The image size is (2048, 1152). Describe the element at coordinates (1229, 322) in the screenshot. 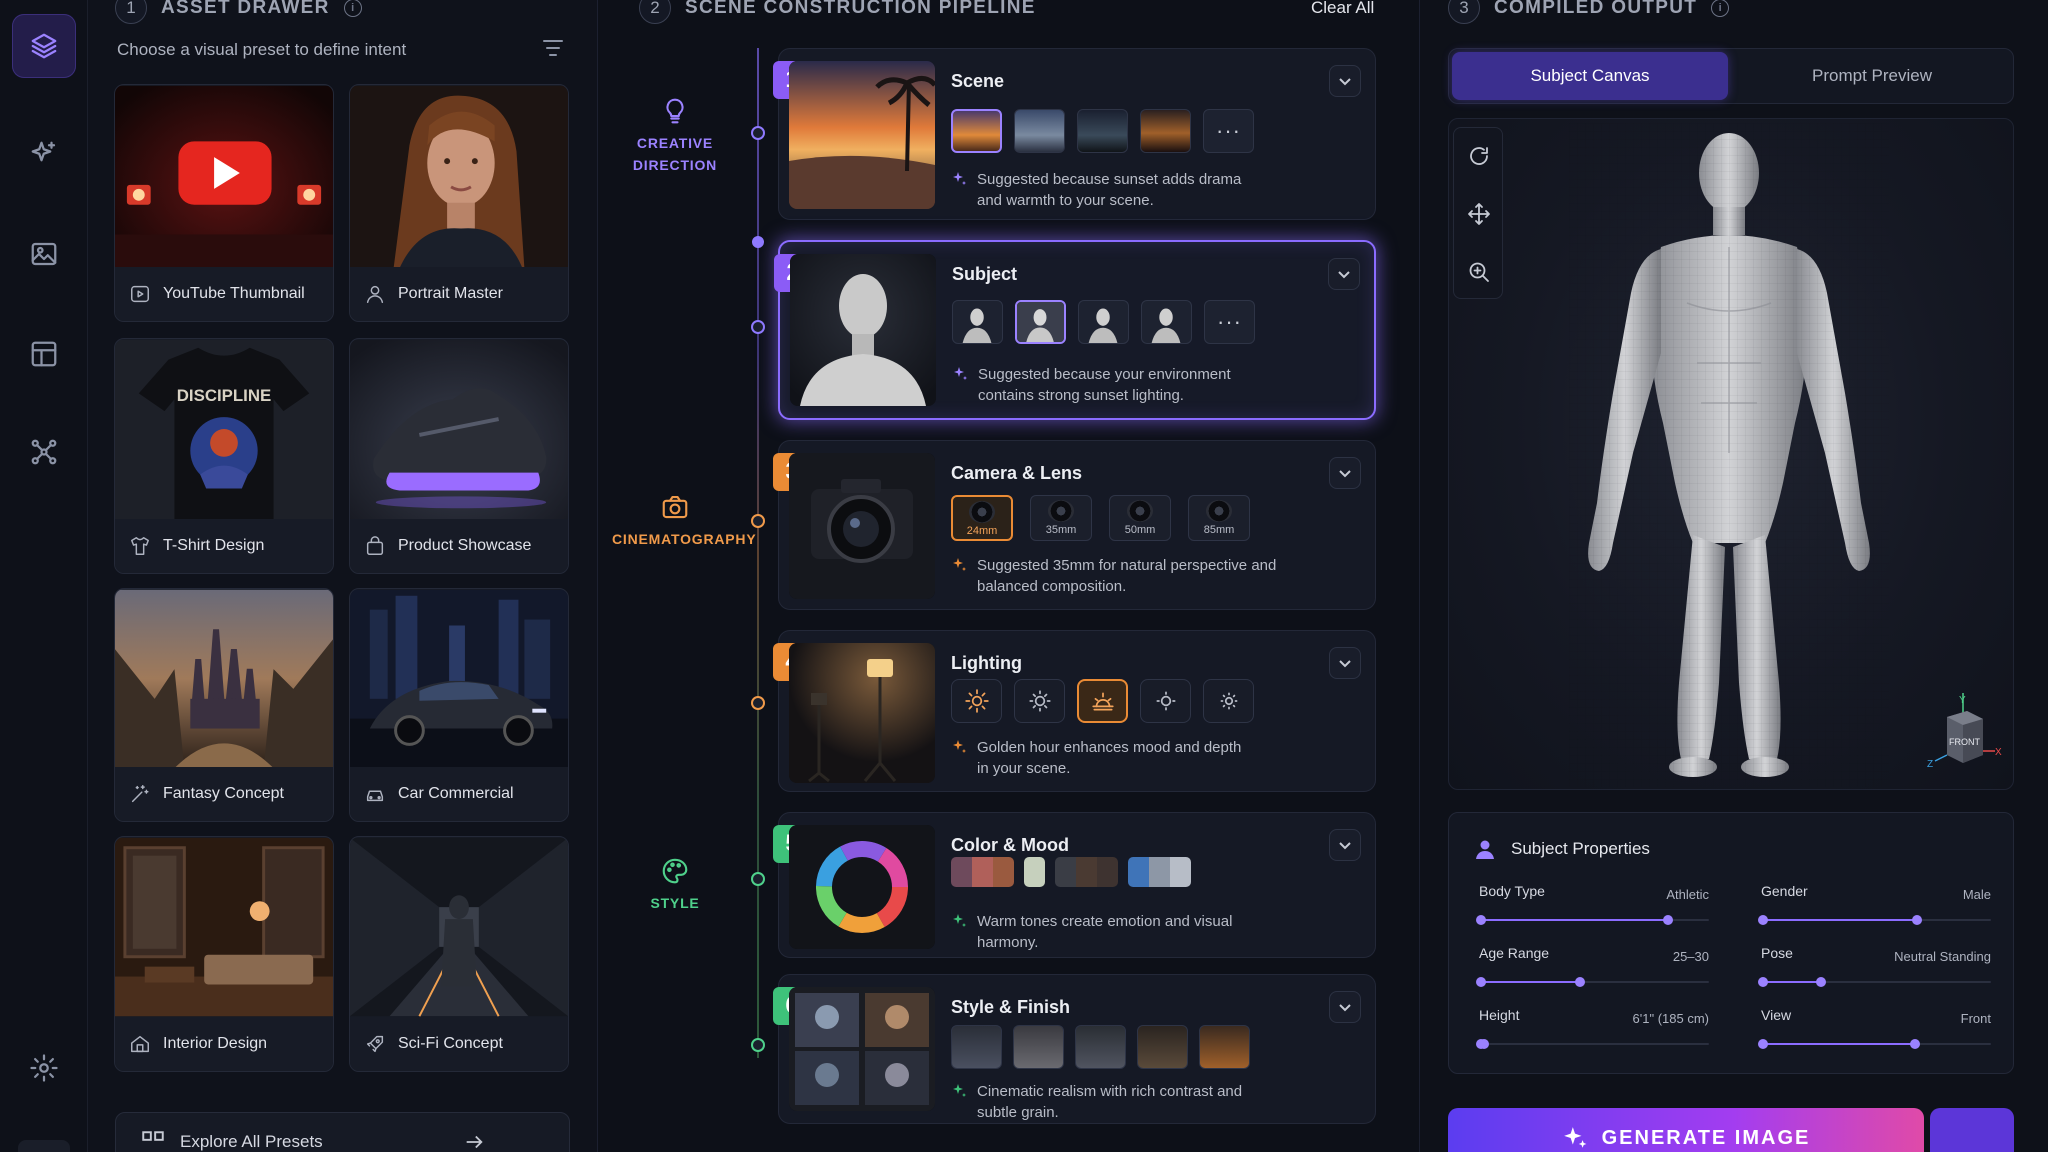

I see `subject-more-button: ···` at that location.